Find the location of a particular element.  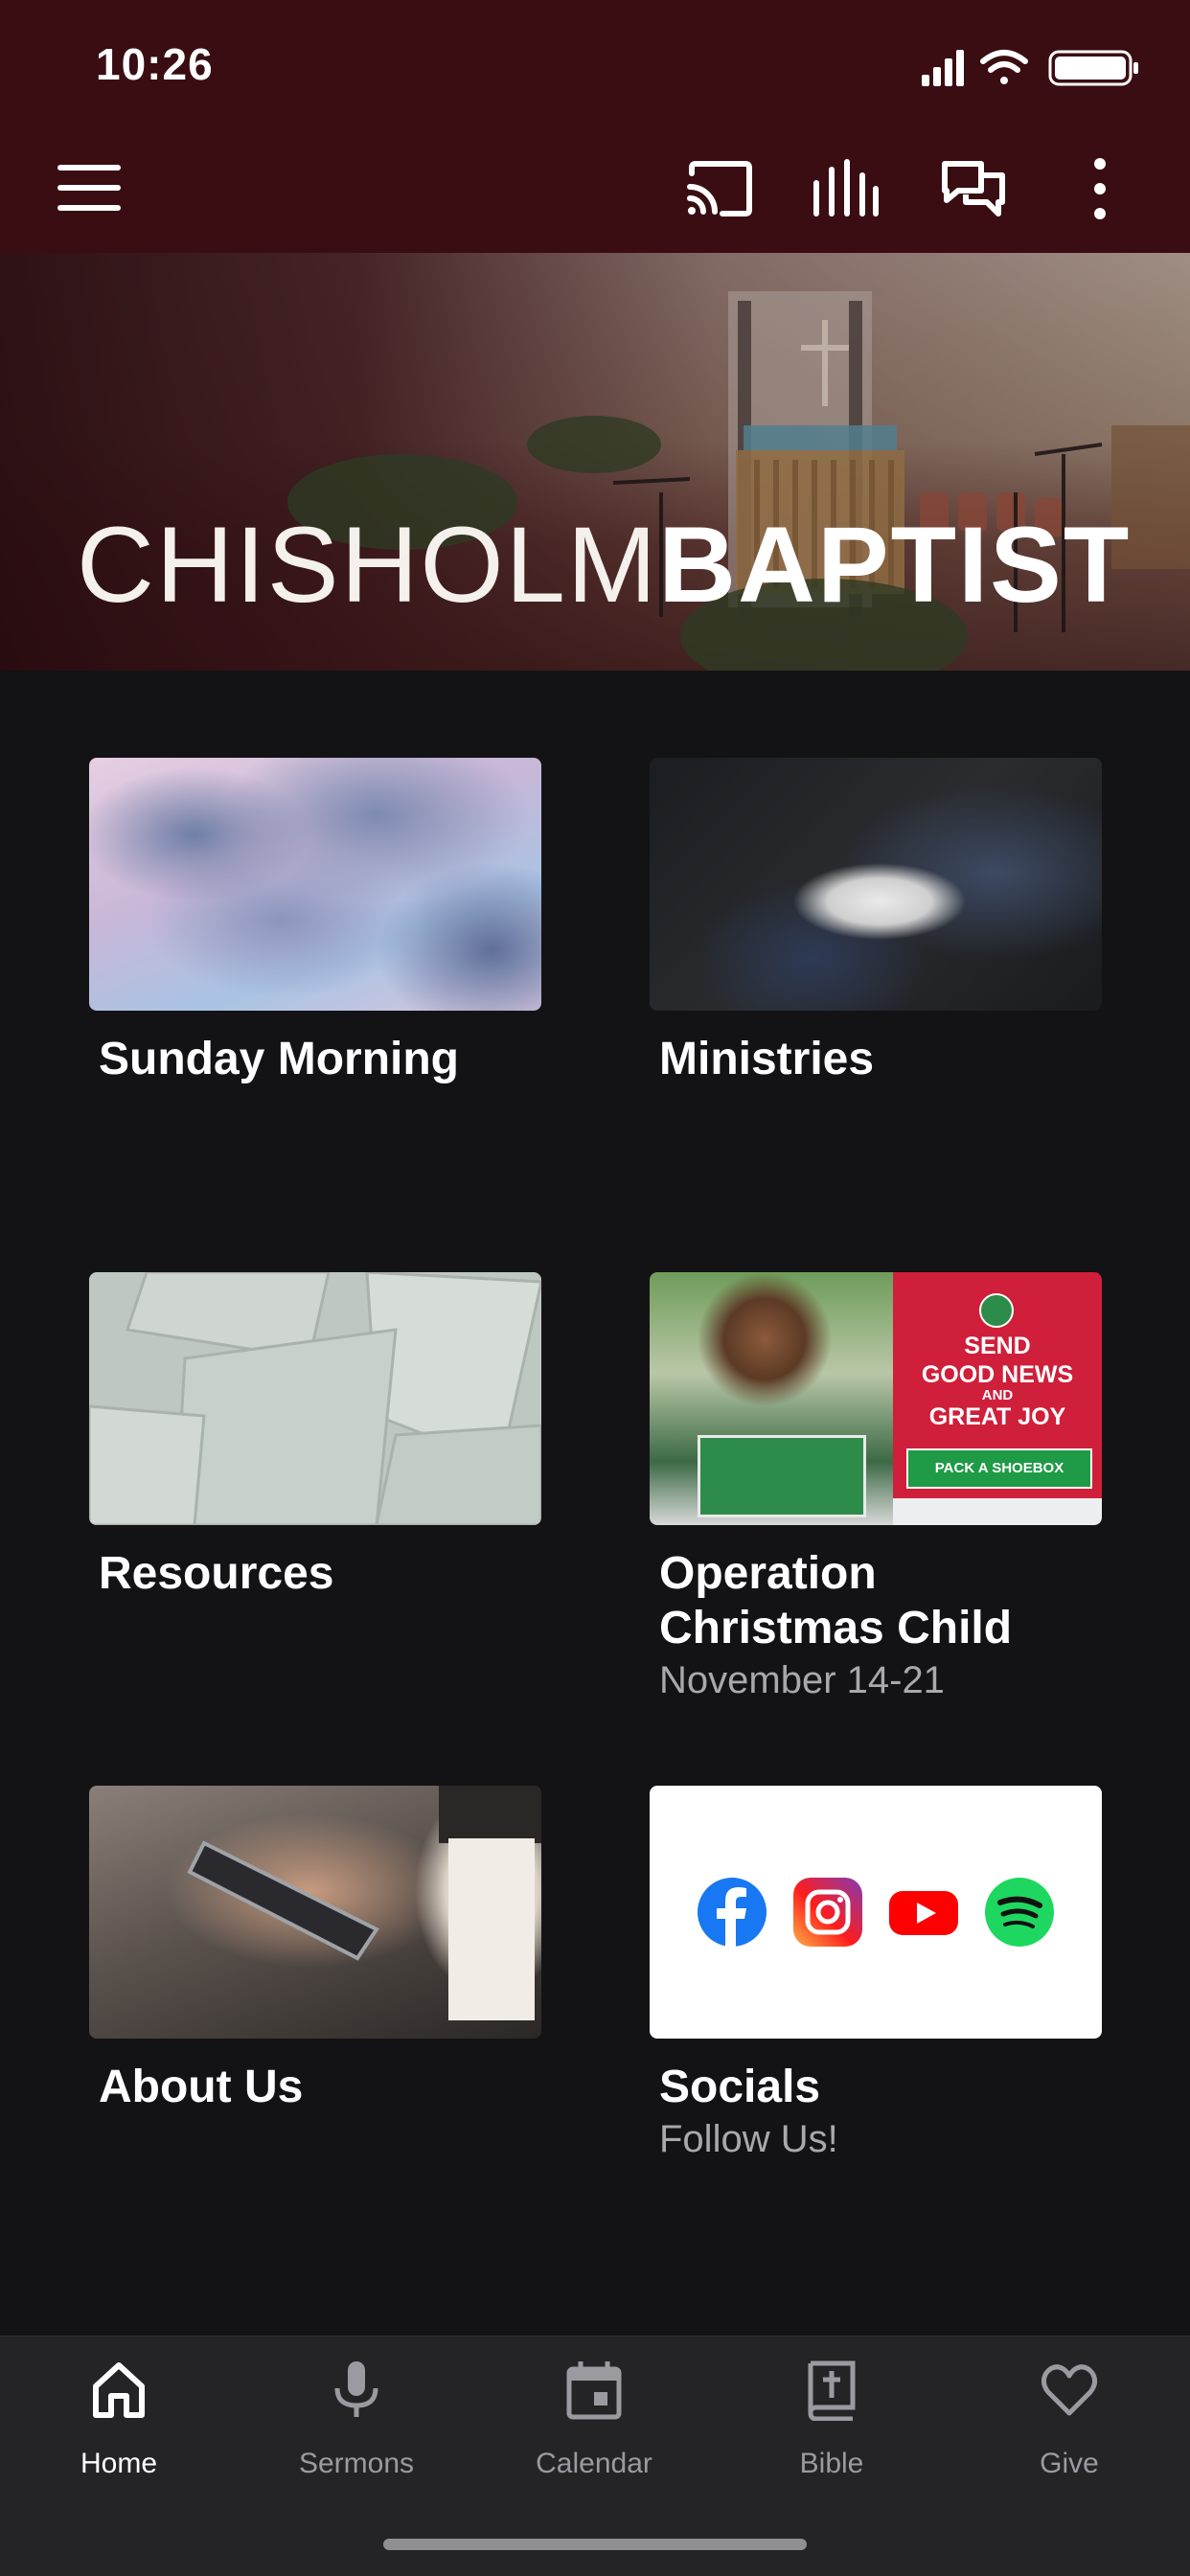

nav-bible: Bible is located at coordinates (832, 2414).